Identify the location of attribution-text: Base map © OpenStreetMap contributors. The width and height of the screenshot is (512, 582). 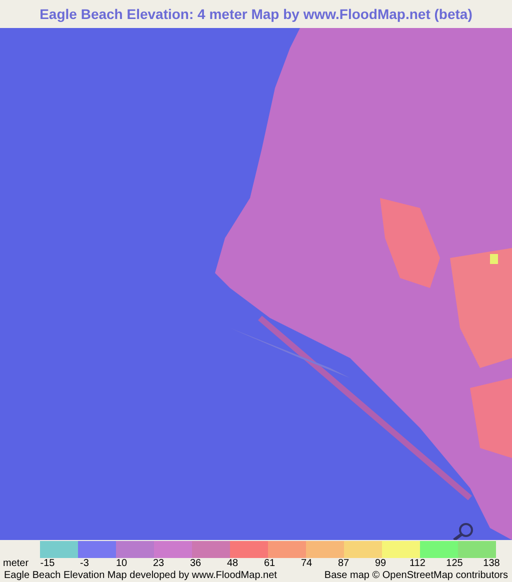
(416, 575).